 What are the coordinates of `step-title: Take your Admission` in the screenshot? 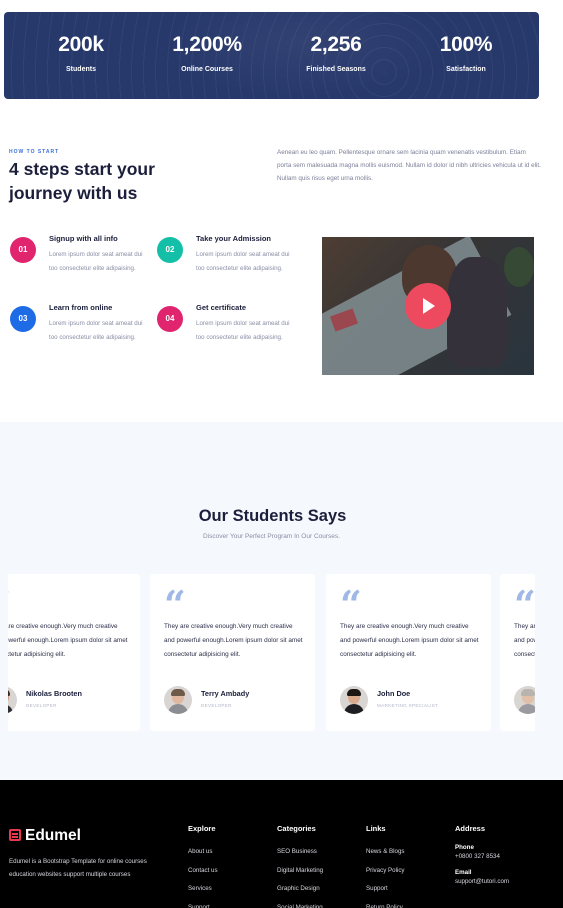 It's located at (234, 238).